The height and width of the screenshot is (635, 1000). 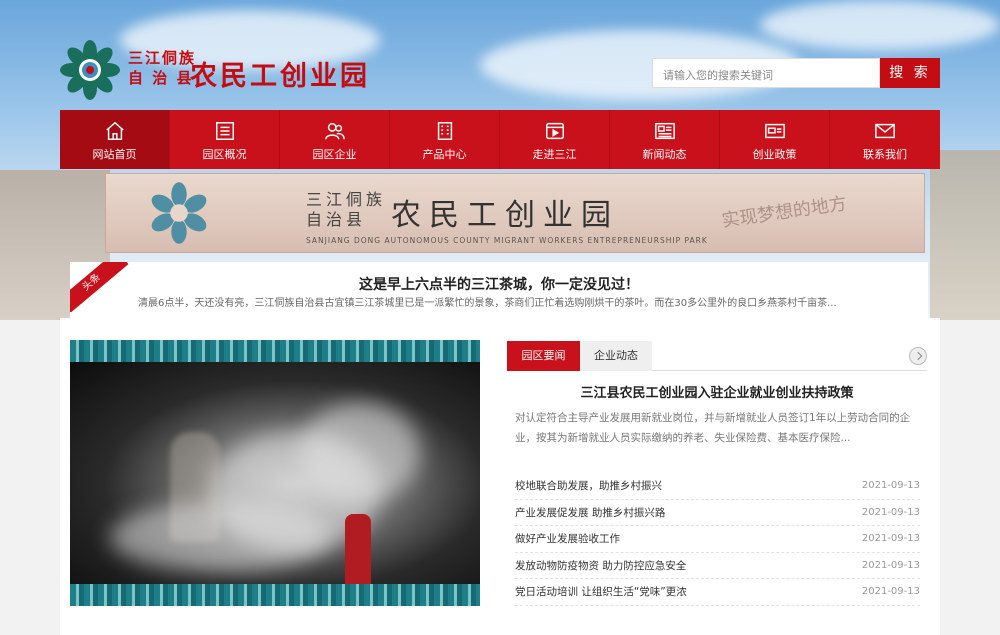 What do you see at coordinates (336, 219) in the screenshot?
I see `signboard-line2: 自治县` at bounding box center [336, 219].